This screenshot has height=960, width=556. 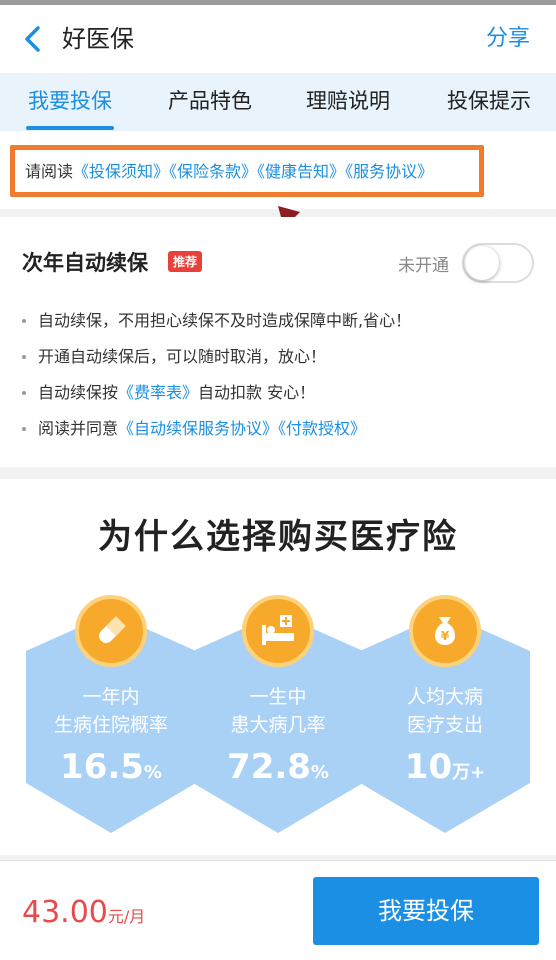 I want to click on page-title: 好医保, so click(x=98, y=39).